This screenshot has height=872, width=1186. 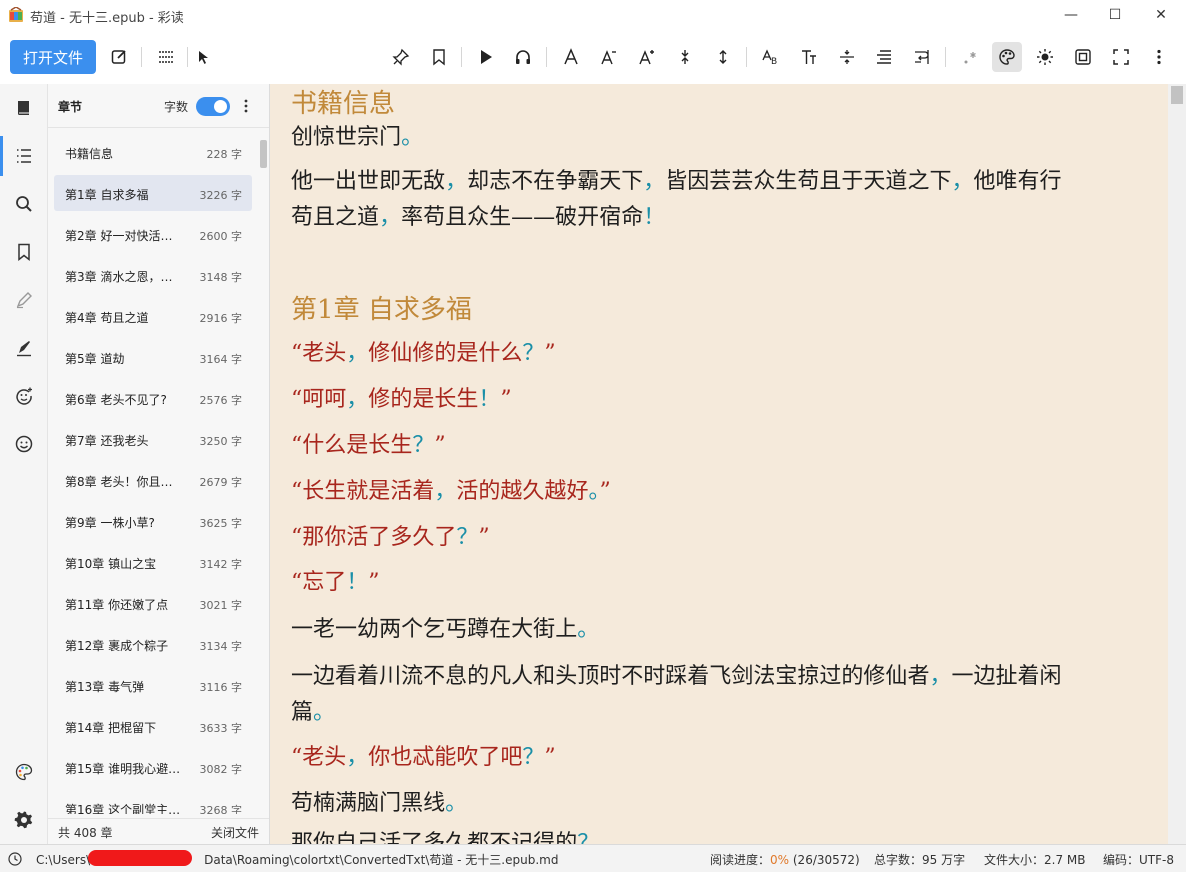 I want to click on paragraph: “呵呵，修的是长生！”, so click(x=401, y=399).